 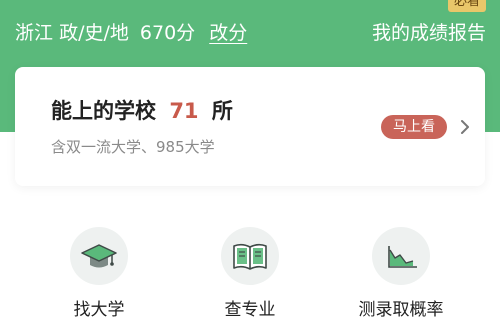 I want to click on admission-probability-label: 测录取概率, so click(x=401, y=310).